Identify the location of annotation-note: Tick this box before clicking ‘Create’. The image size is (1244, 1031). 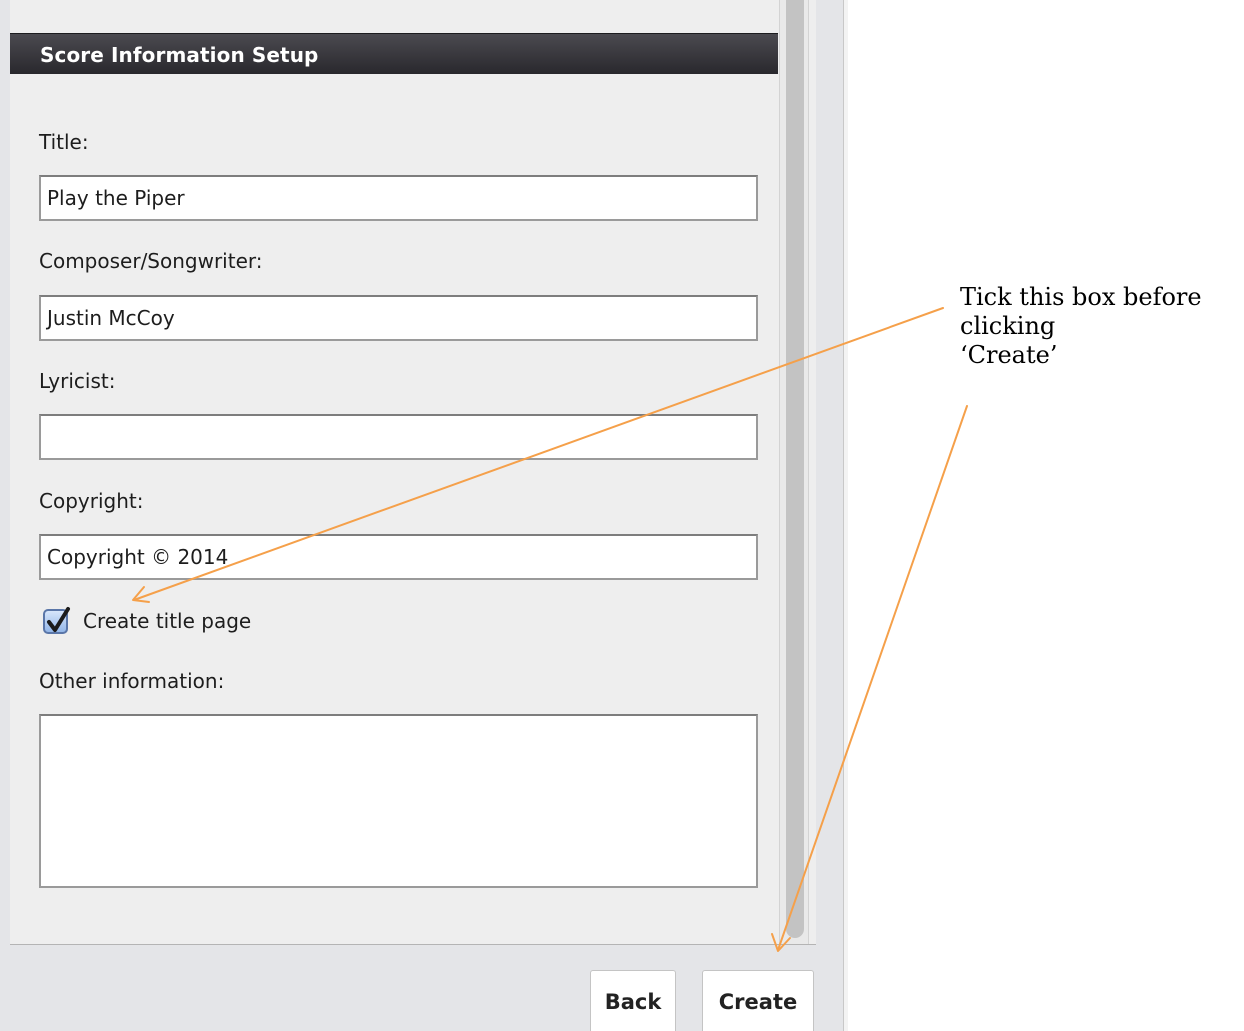
(1081, 326).